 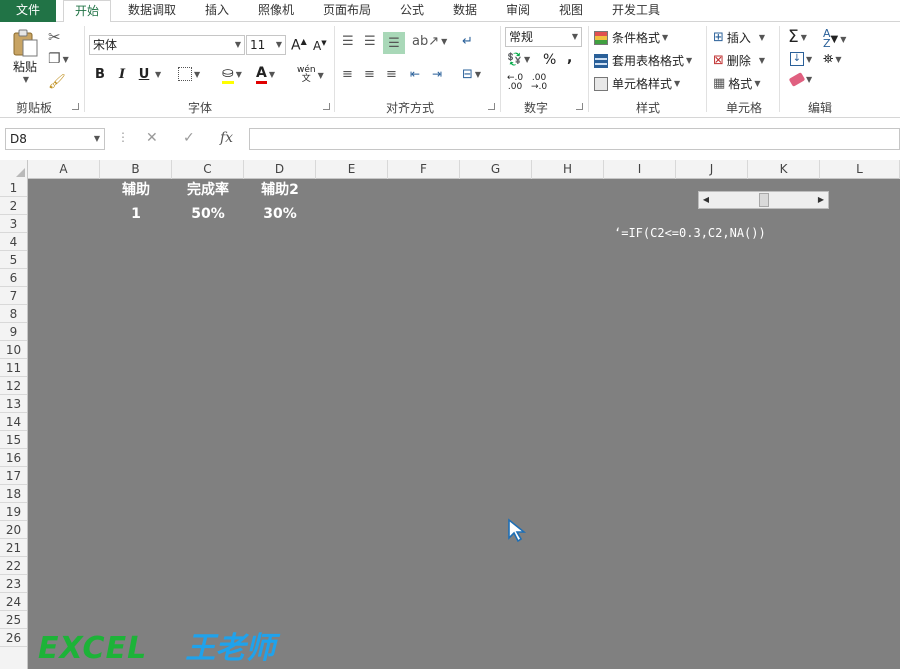 What do you see at coordinates (226, 138) in the screenshot?
I see `insert-function-icon: fx` at bounding box center [226, 138].